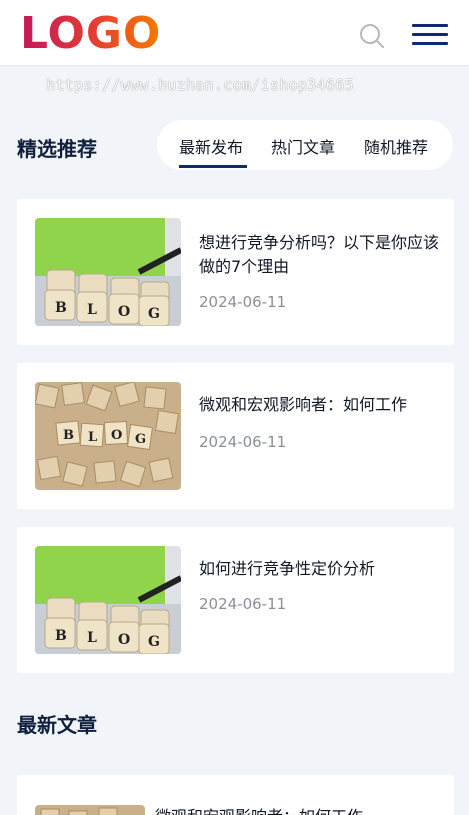 The height and width of the screenshot is (815, 469). I want to click on tab-popular: 热门文章, so click(303, 146).